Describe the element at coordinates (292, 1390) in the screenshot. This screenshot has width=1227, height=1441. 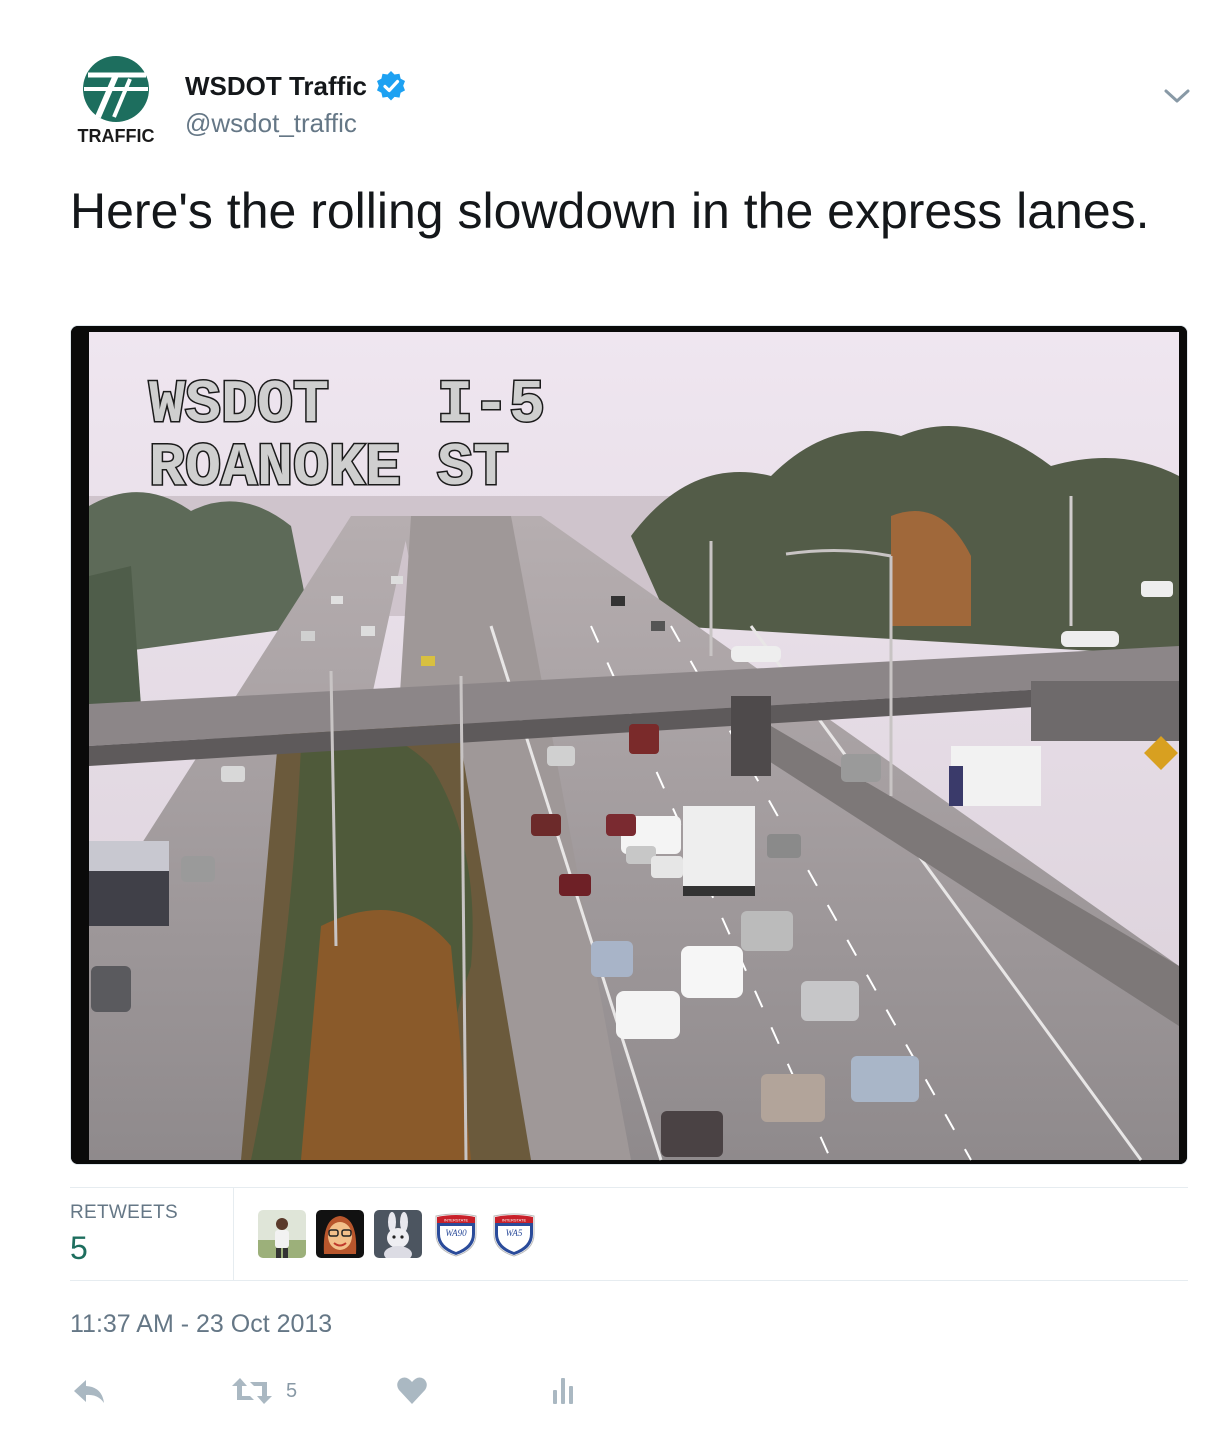
I see `retweet-action-count: 5` at that location.